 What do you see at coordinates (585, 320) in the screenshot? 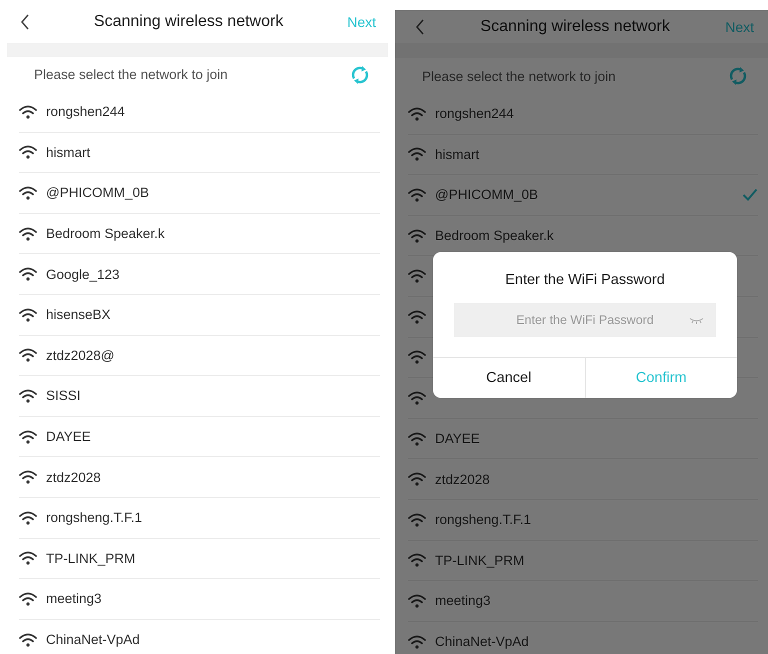
I see `password-field: Enter the WiFi Password` at bounding box center [585, 320].